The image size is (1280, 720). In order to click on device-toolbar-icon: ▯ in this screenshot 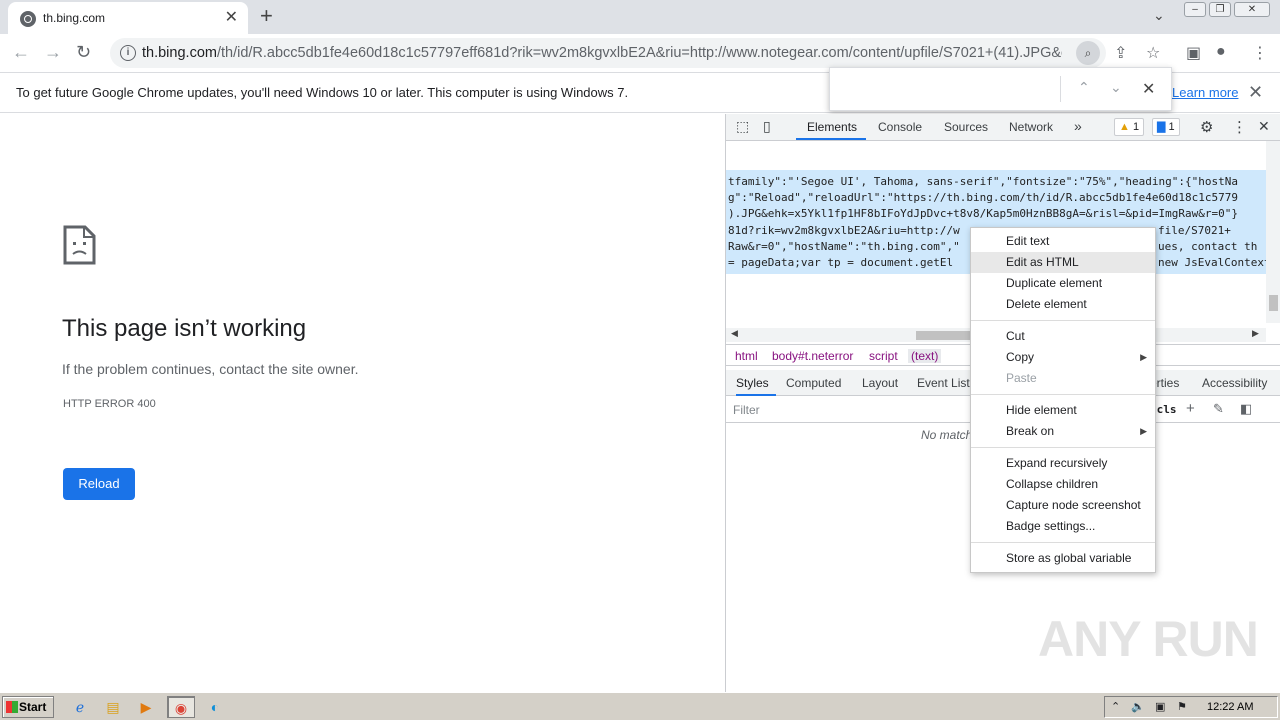, I will do `click(767, 126)`.